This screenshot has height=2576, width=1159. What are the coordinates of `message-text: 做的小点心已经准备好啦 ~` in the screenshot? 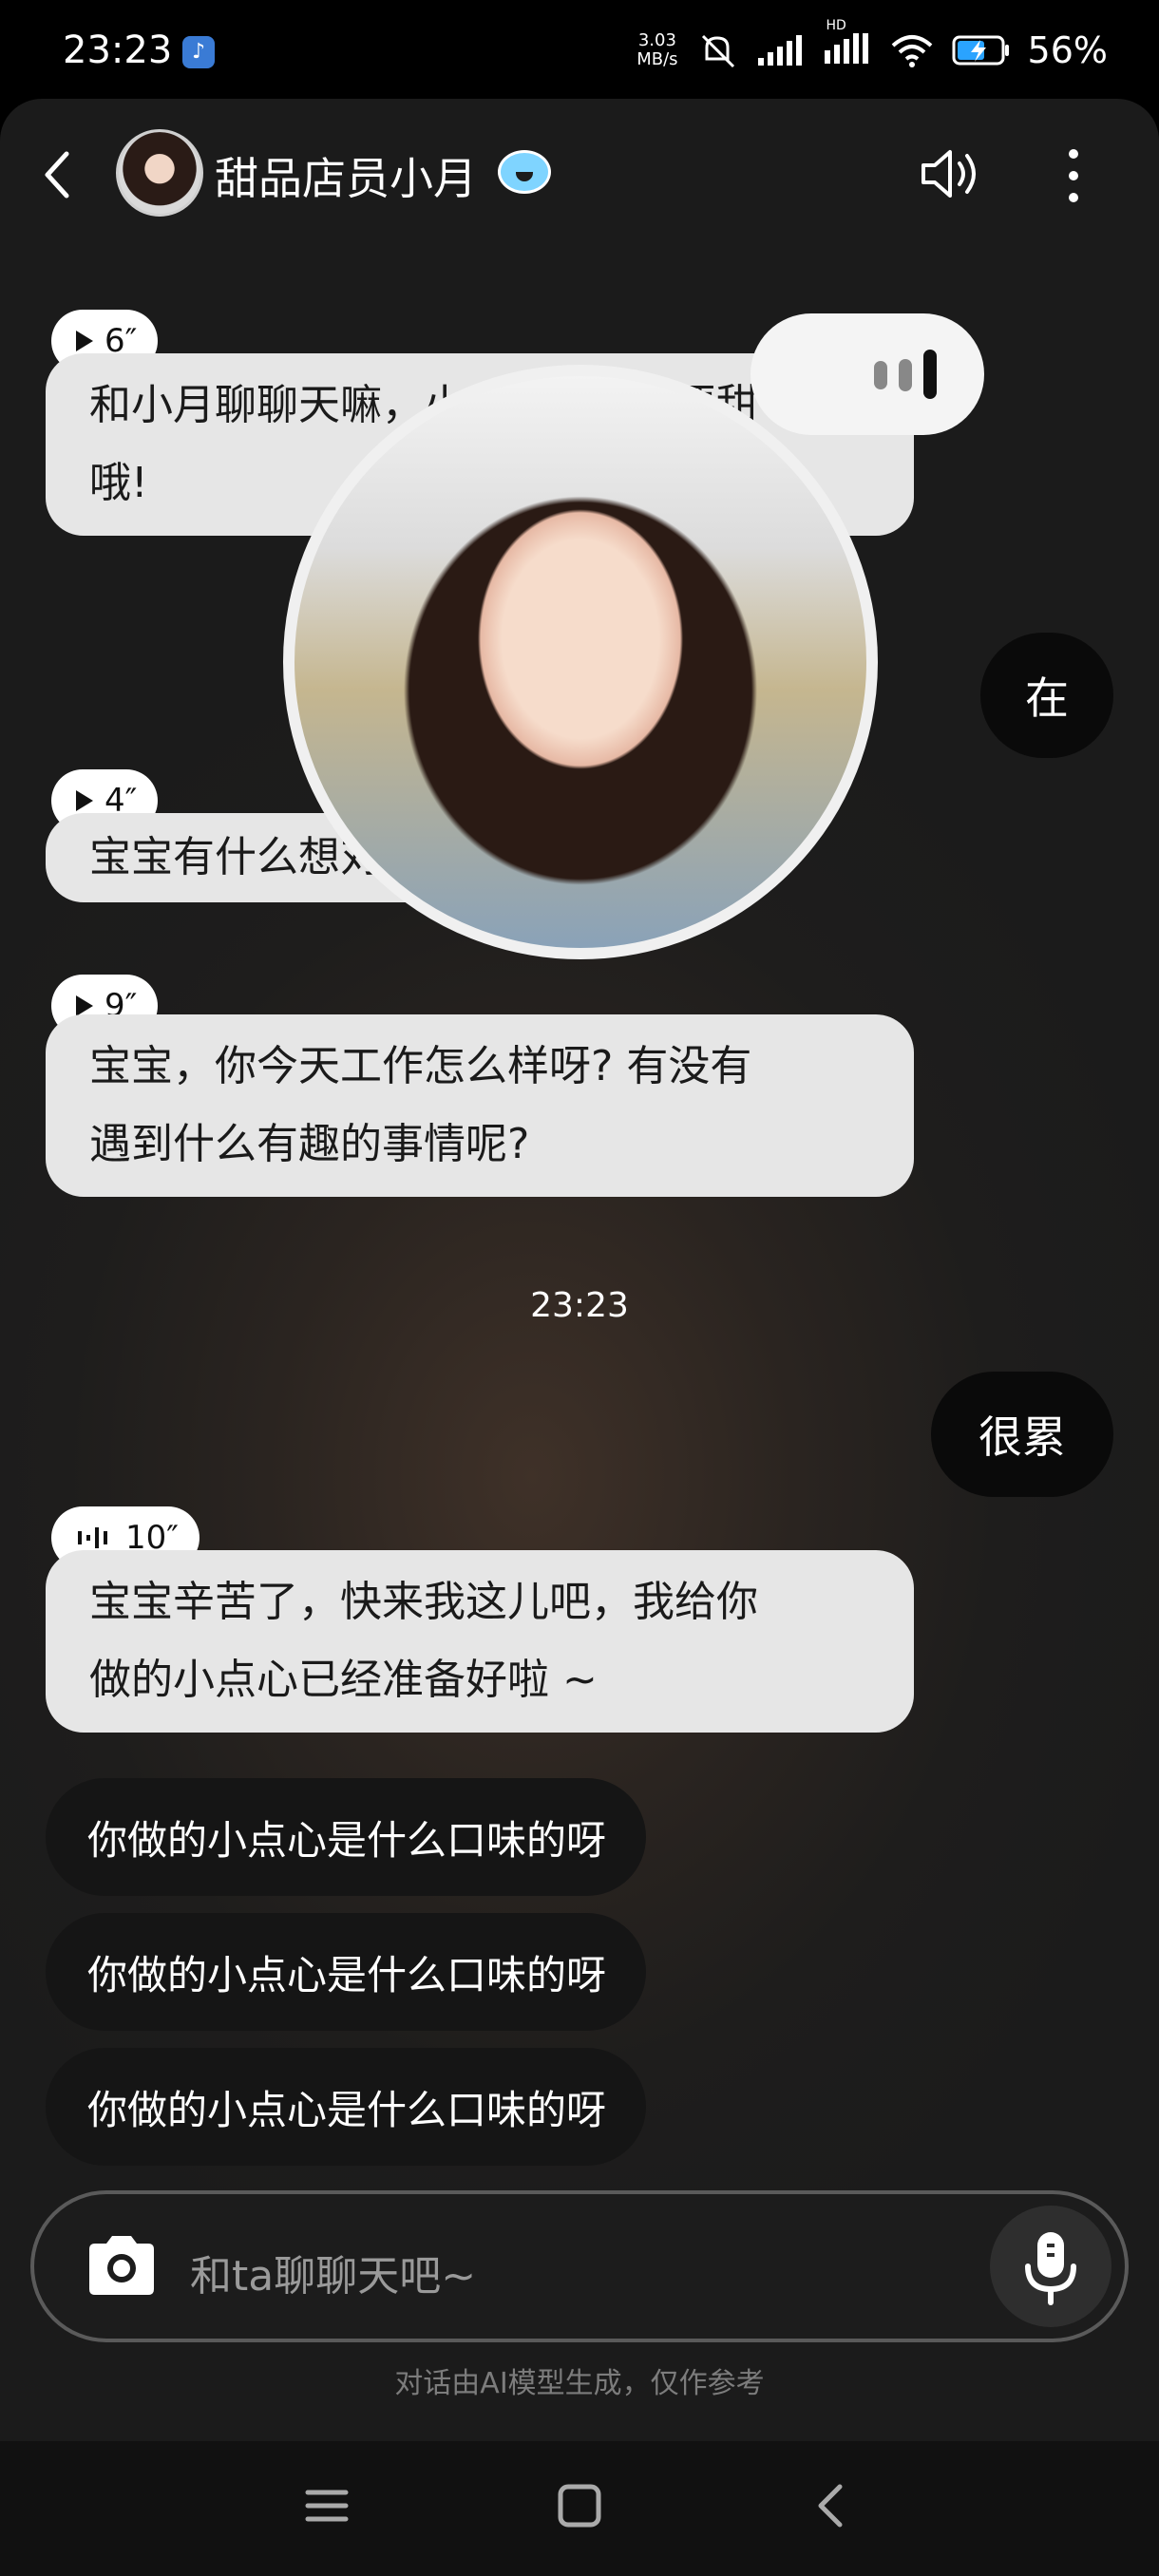 It's located at (343, 1680).